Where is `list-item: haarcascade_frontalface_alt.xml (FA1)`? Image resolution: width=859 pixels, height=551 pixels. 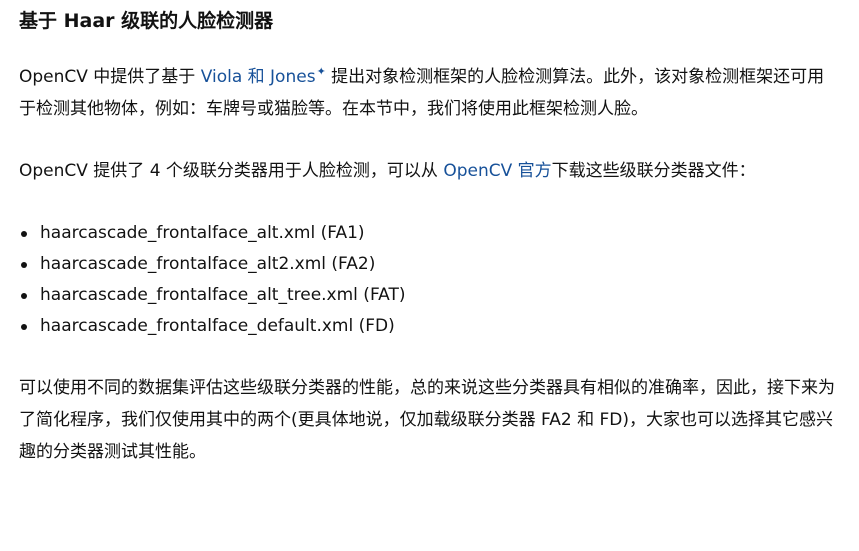 list-item: haarcascade_frontalface_alt.xml (FA1) is located at coordinates (429, 233).